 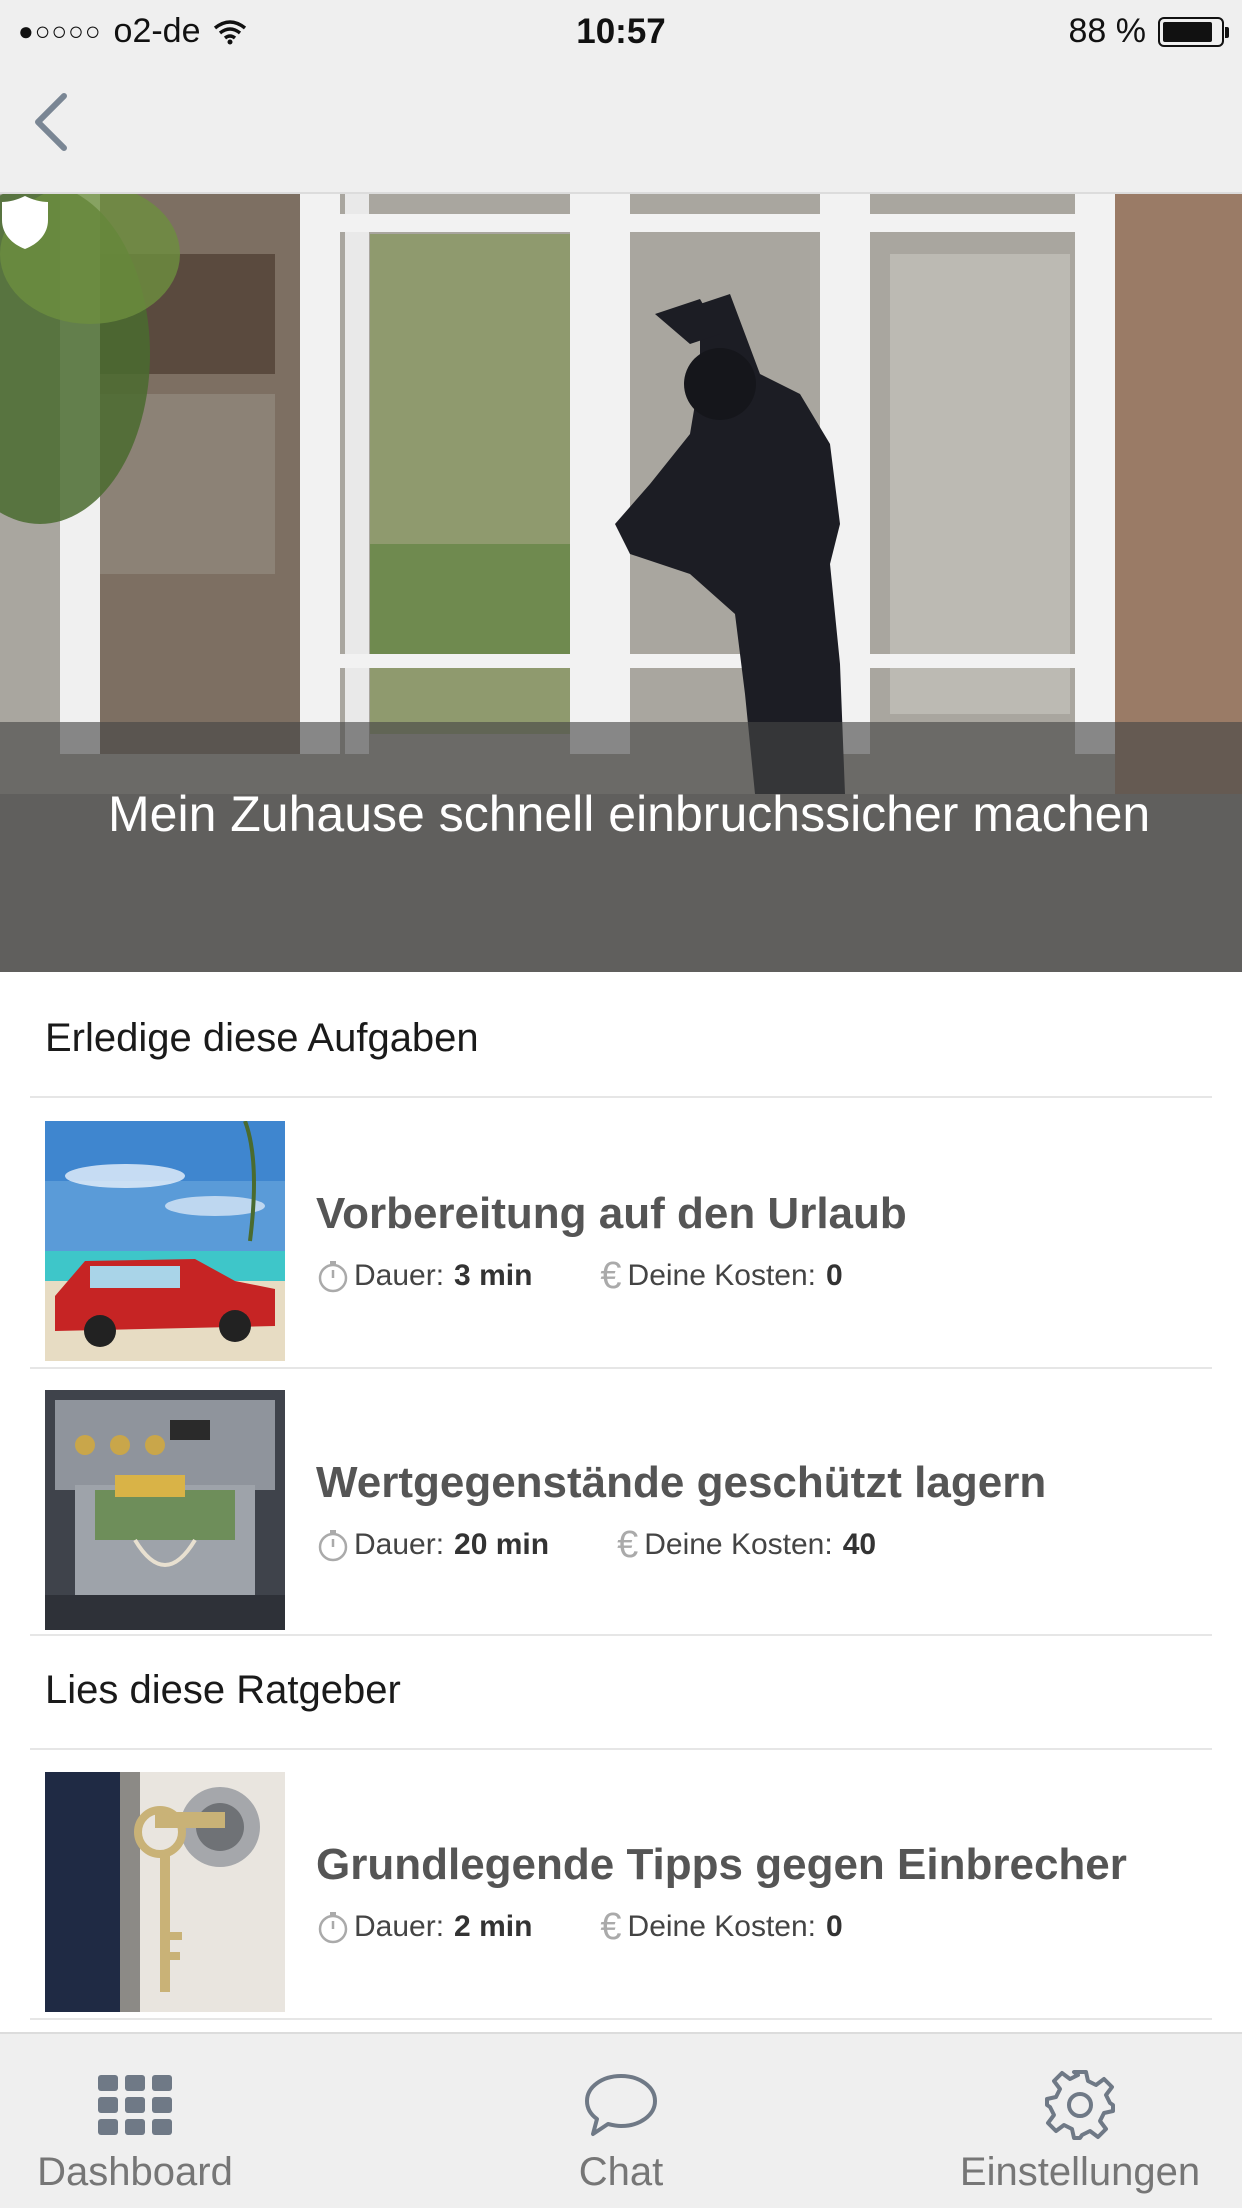 What do you see at coordinates (621, 2105) in the screenshot?
I see `chat-bubble-icon` at bounding box center [621, 2105].